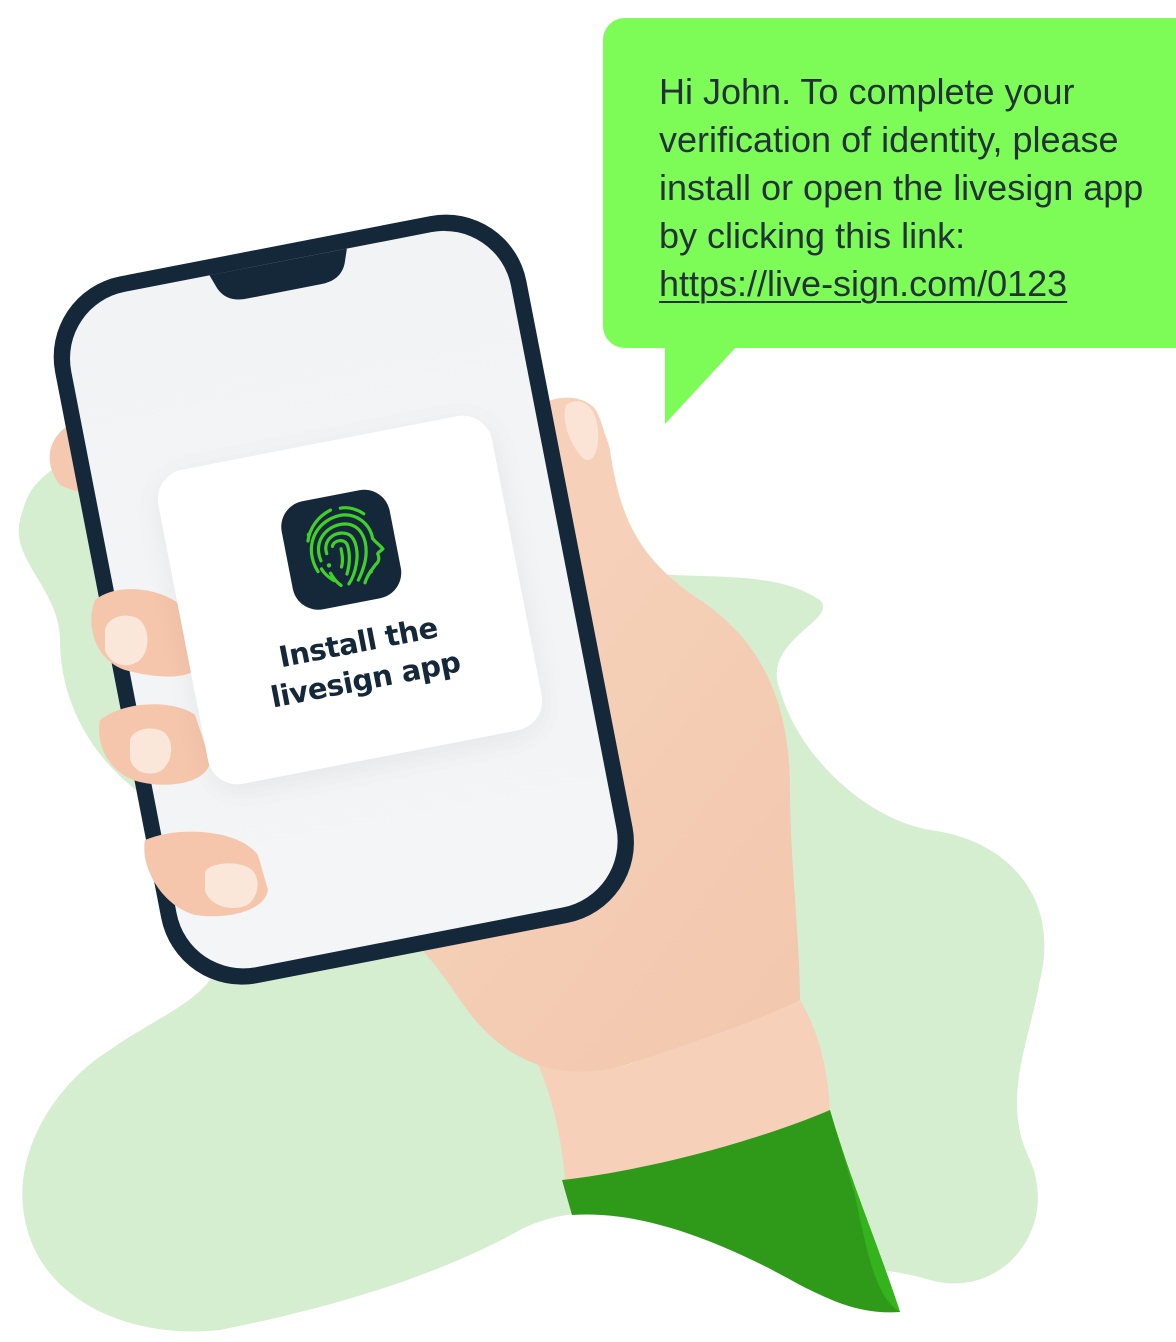  Describe the element at coordinates (901, 187) in the screenshot. I see `sms-line: install or open the livesign app` at that location.